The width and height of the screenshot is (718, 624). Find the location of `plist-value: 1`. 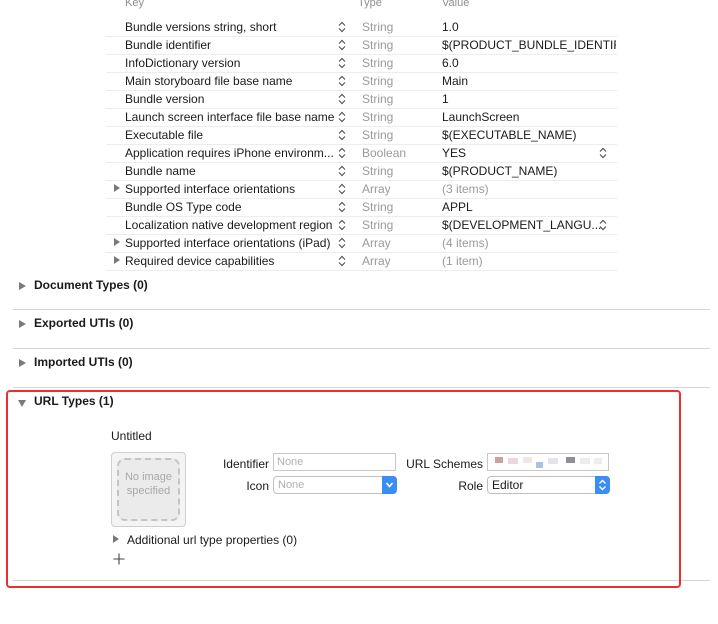

plist-value: 1 is located at coordinates (529, 99).